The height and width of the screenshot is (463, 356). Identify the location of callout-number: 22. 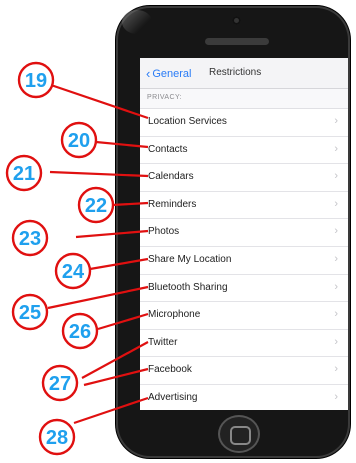
(96, 206).